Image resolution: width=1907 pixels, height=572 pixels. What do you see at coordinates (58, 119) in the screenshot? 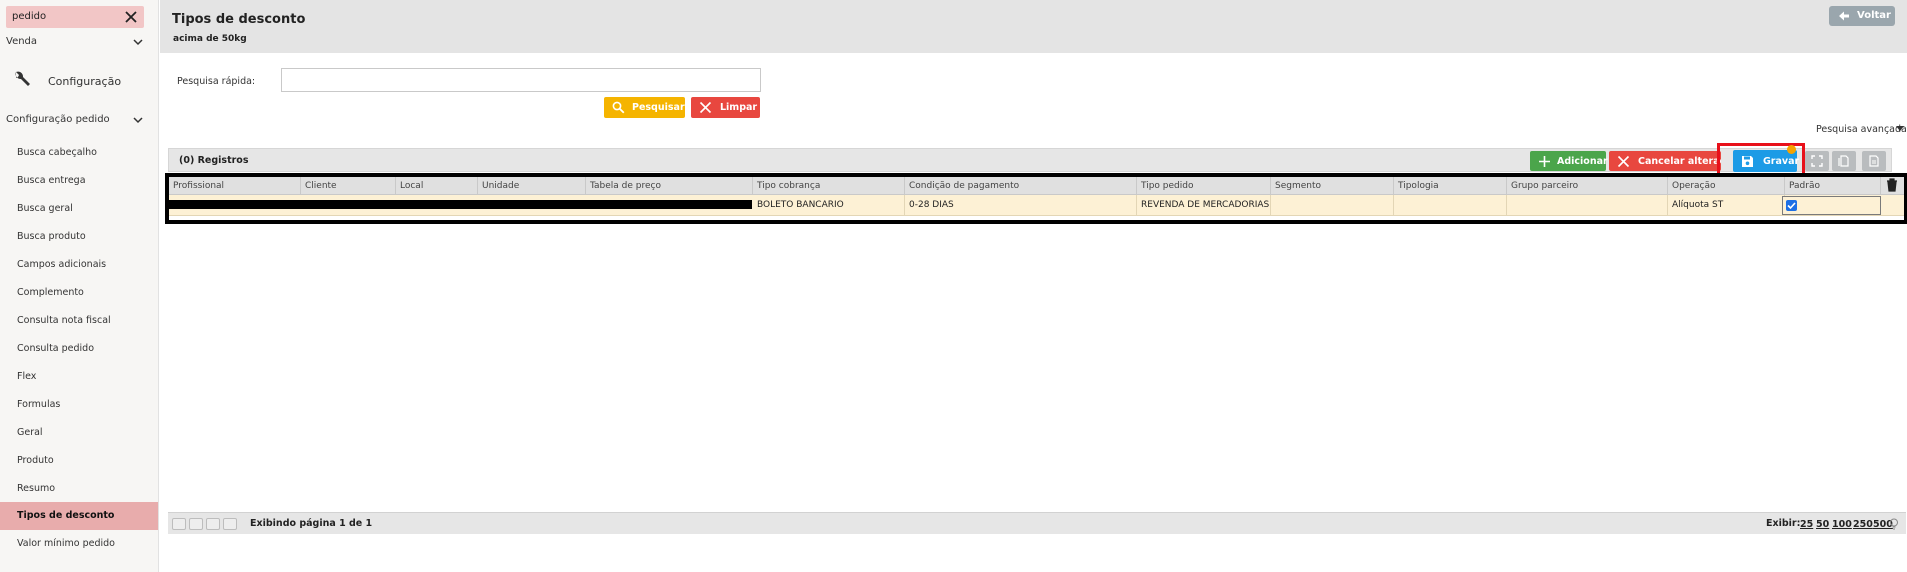
I see `menu-group-config-pedido: Configuração pedido` at bounding box center [58, 119].